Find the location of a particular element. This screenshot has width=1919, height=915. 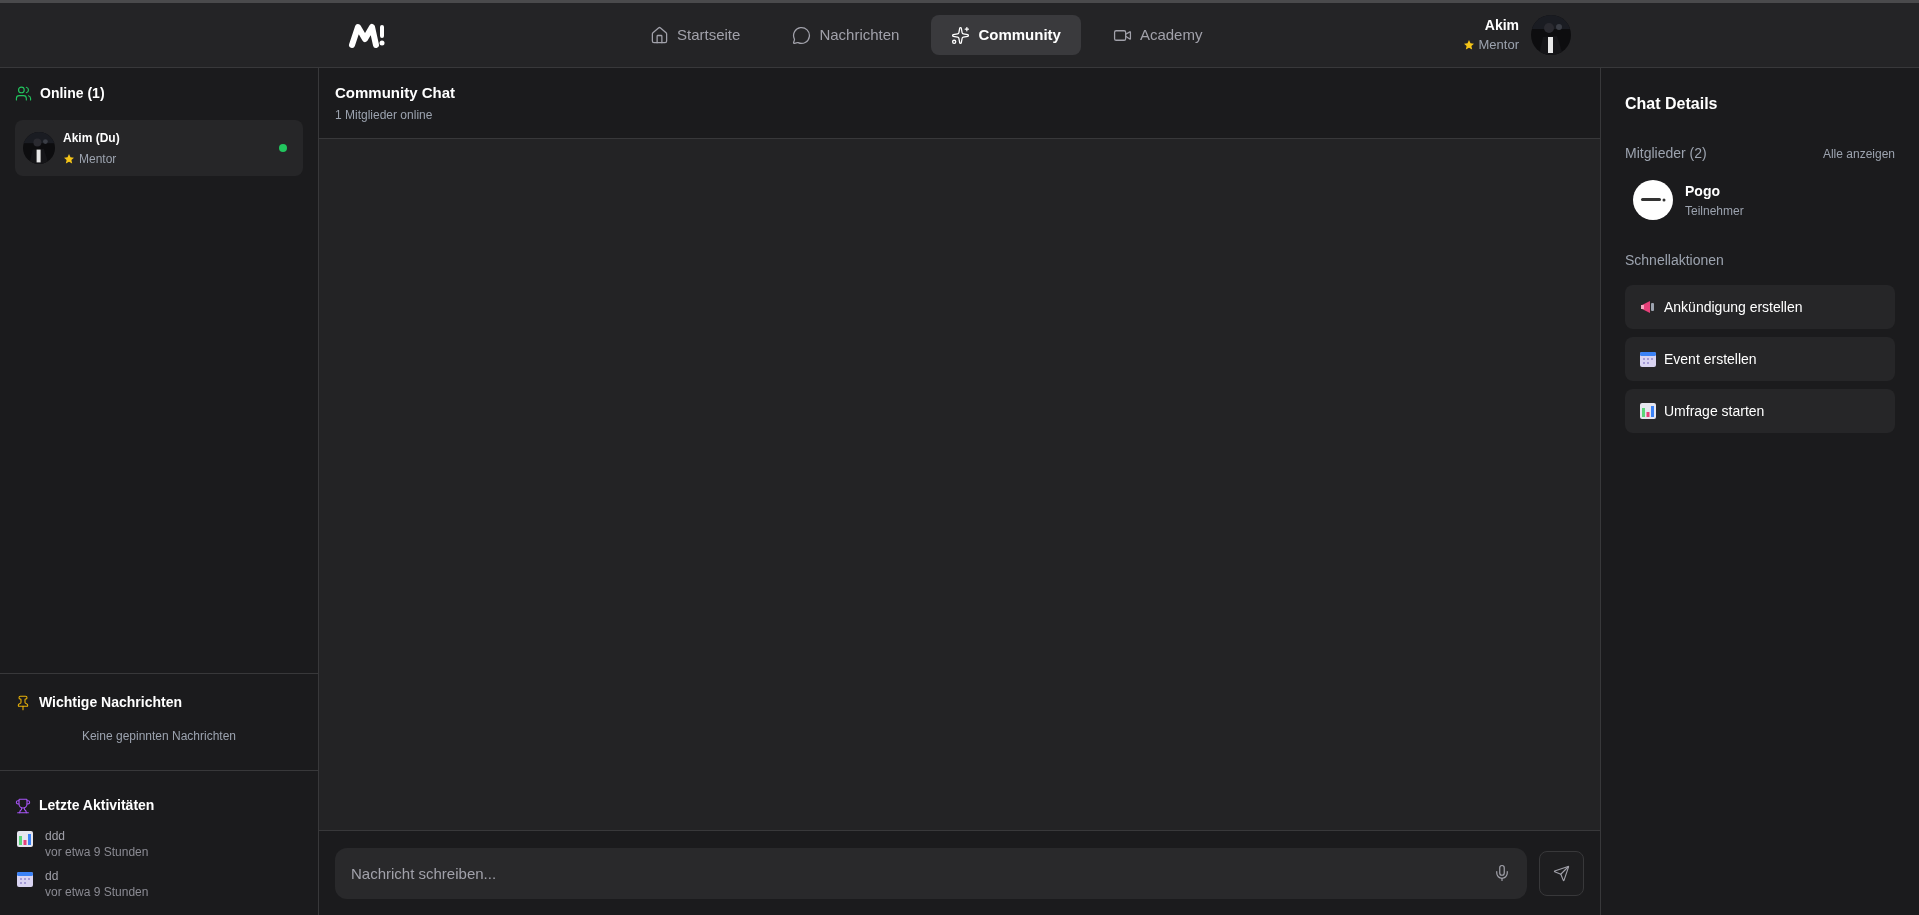

nav-tab: Startseite is located at coordinates (695, 35).